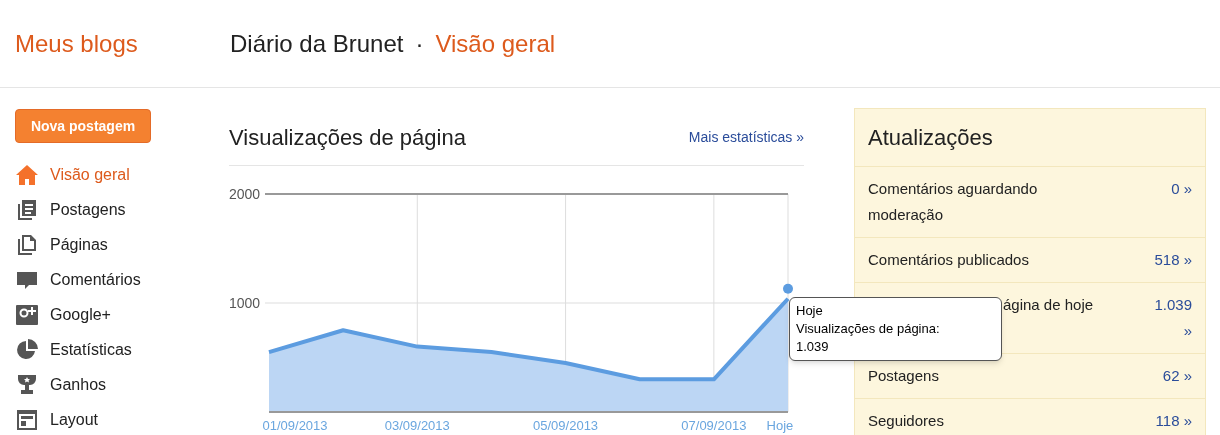 Image resolution: width=1220 pixels, height=435 pixels. What do you see at coordinates (317, 43) in the screenshot?
I see `blog-title: Diário da Brunet` at bounding box center [317, 43].